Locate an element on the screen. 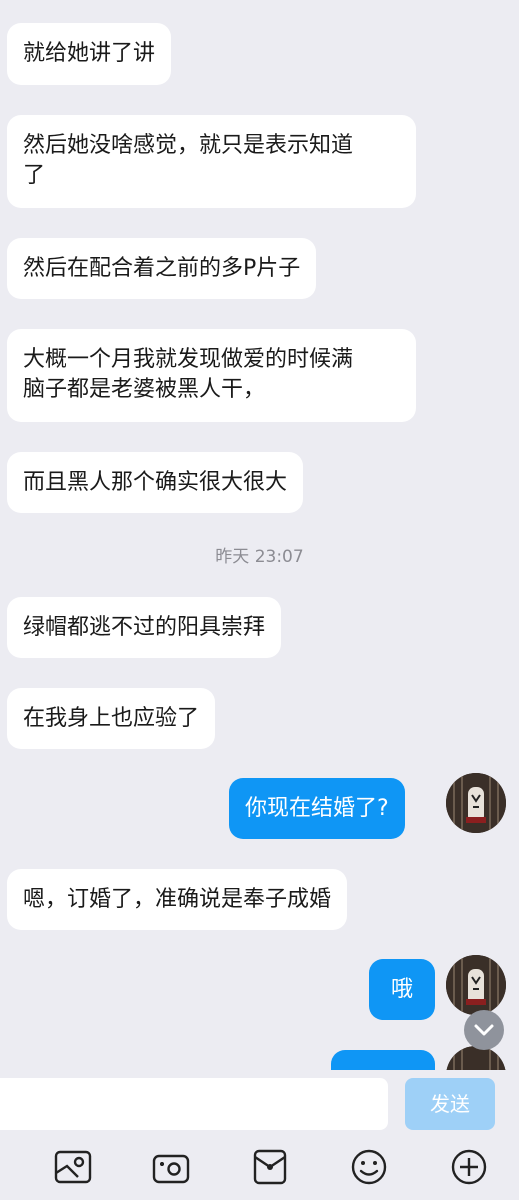 This screenshot has width=519, height=1200. message-bubble-incoming: 而且黑人那个确实很大很大 is located at coordinates (155, 482).